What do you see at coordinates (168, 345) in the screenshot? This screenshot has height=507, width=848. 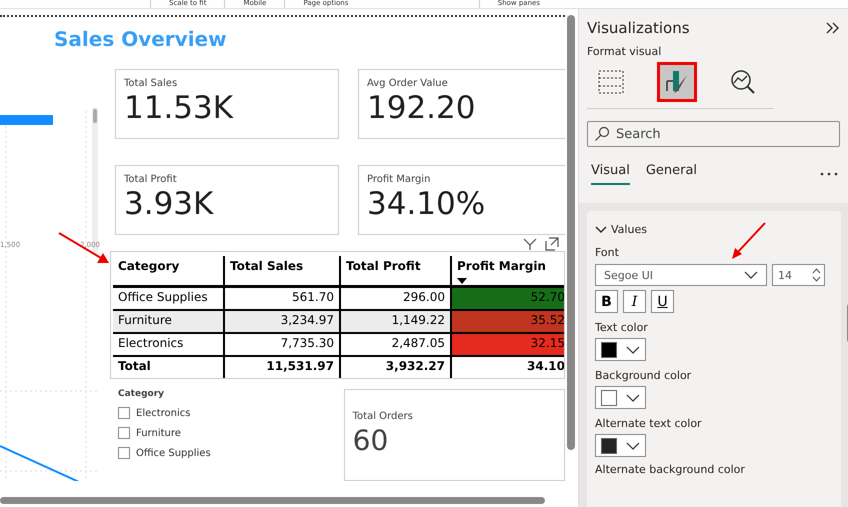 I see `table-cell: Electronics` at bounding box center [168, 345].